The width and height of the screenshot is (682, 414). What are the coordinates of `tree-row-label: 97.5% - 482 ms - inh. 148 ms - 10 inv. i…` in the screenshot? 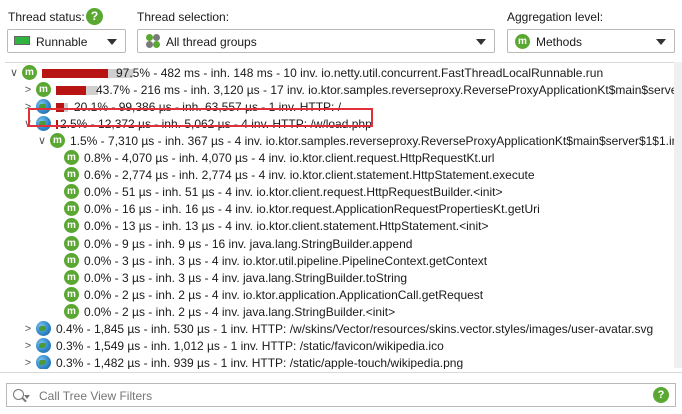 It's located at (360, 73).